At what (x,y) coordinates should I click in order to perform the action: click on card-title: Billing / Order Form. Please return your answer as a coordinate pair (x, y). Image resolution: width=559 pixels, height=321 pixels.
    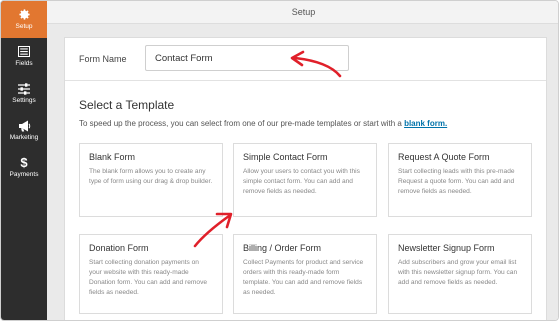
    Looking at the image, I should click on (282, 248).